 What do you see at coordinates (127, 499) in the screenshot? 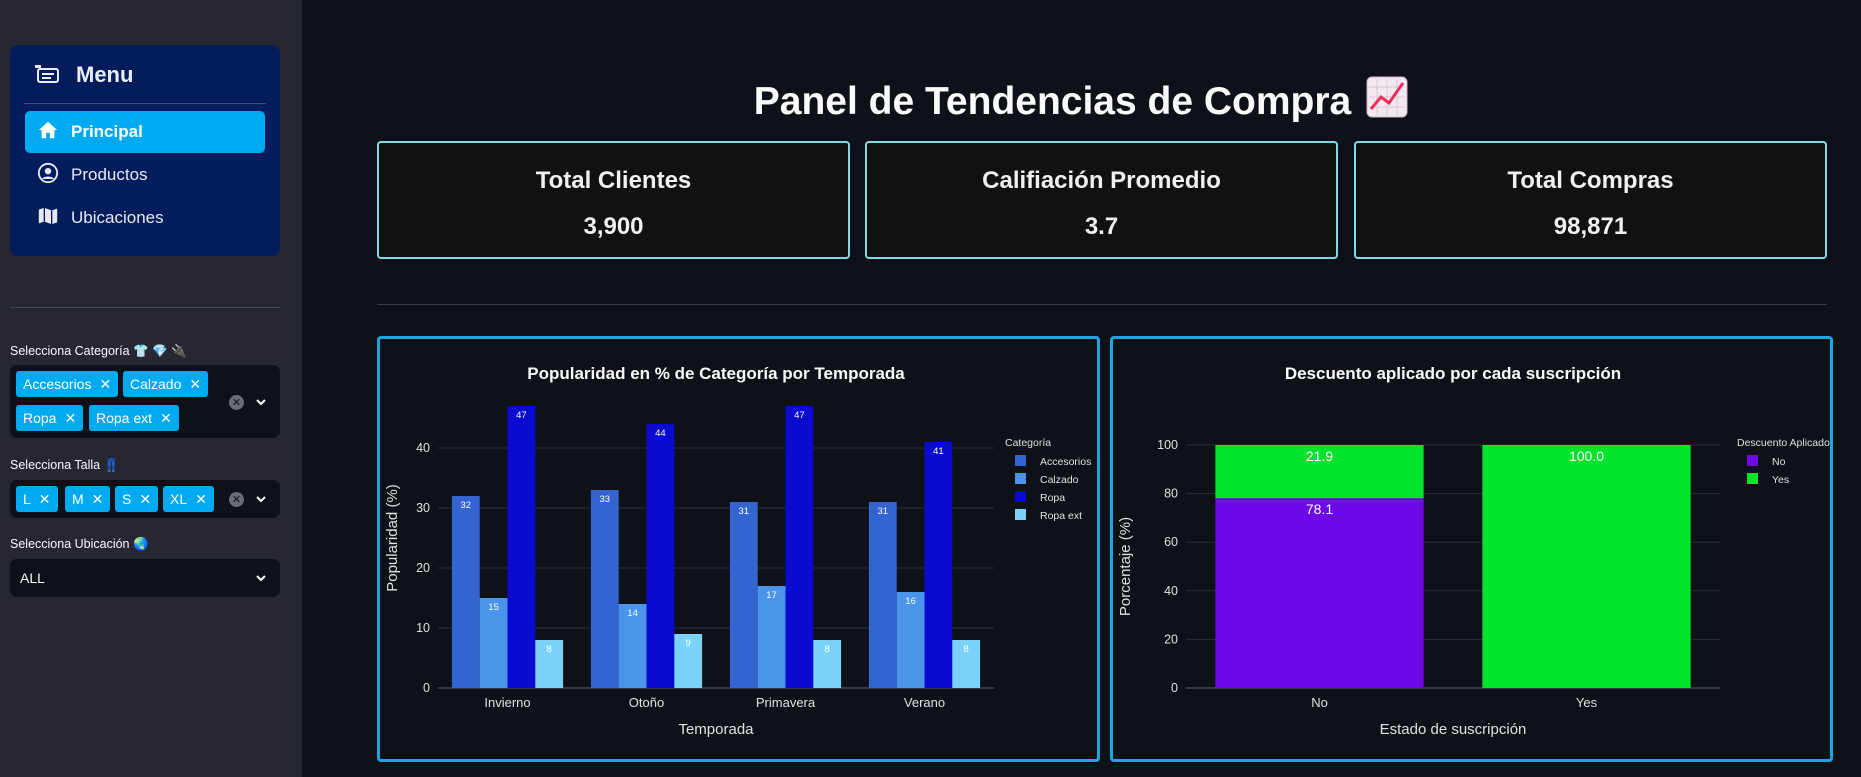
I see `tag-label: S` at bounding box center [127, 499].